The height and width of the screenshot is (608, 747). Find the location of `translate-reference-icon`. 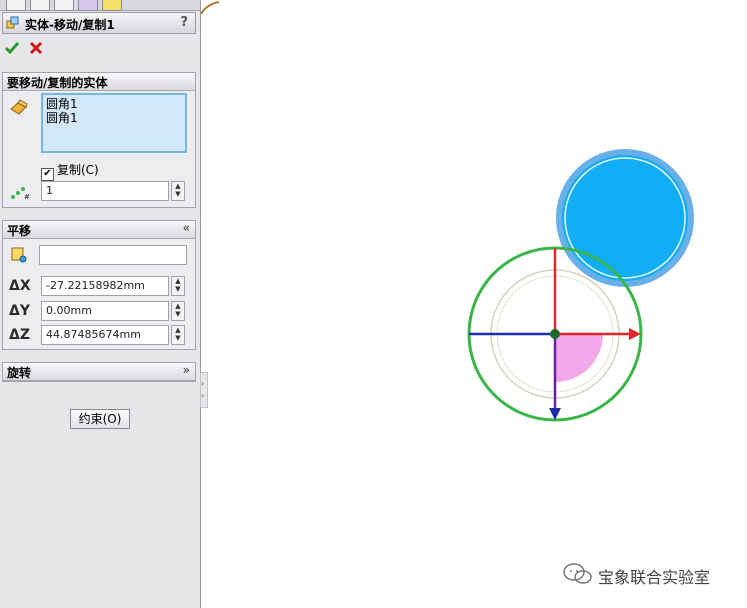

translate-reference-icon is located at coordinates (19, 255).